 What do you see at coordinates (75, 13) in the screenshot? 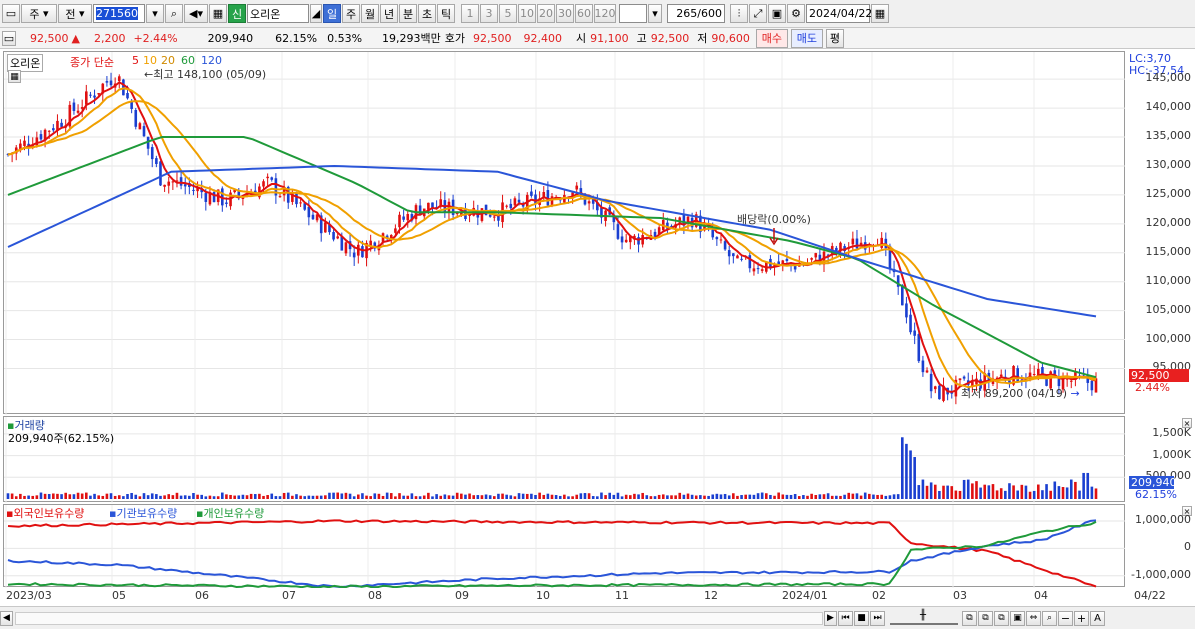
I see `prev-dropdown: 전 ▾` at bounding box center [75, 13].